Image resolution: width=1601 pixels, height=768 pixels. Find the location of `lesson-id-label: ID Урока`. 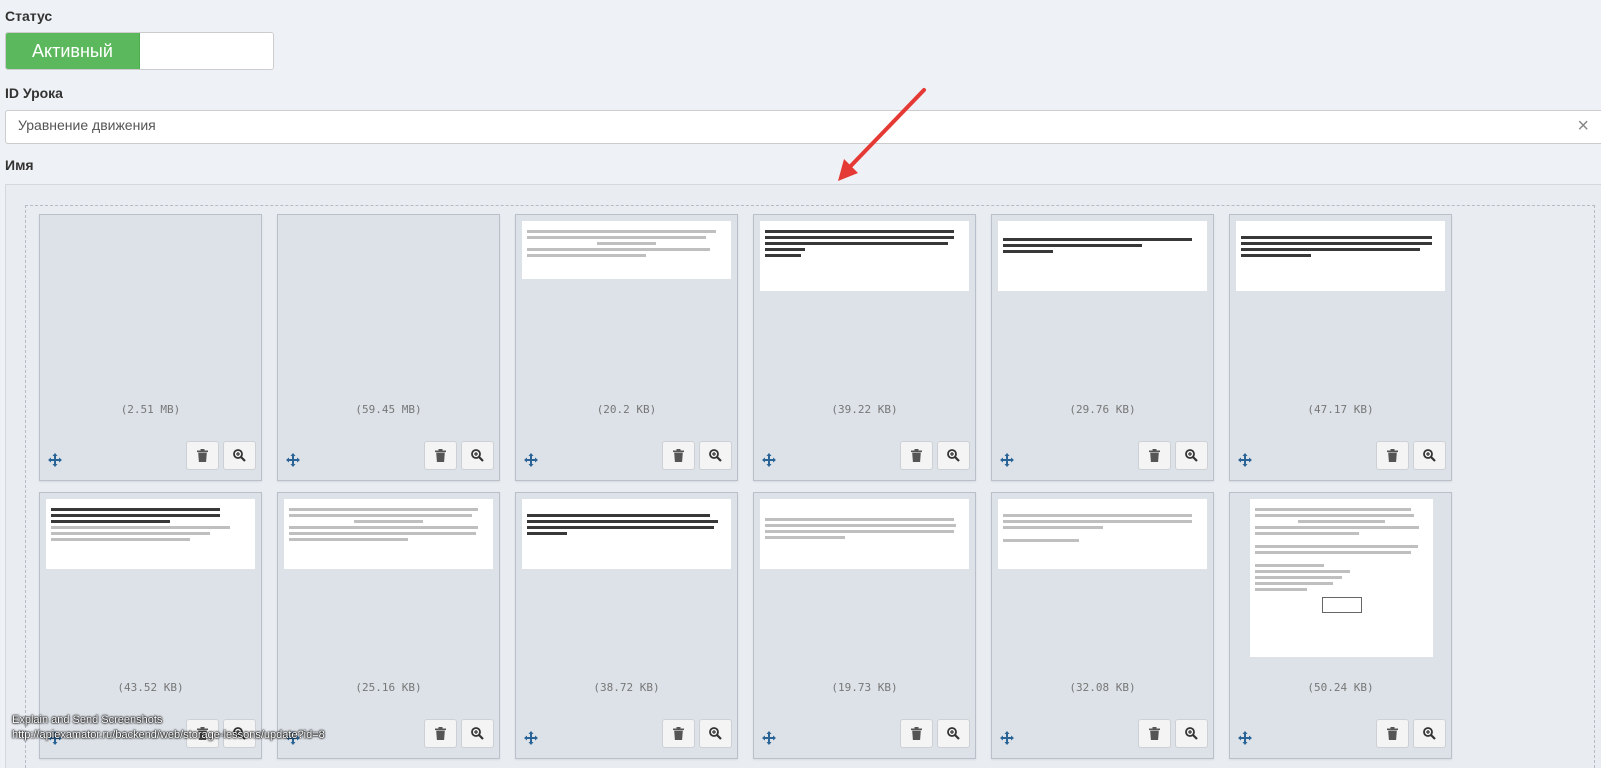

lesson-id-label: ID Урока is located at coordinates (34, 93).